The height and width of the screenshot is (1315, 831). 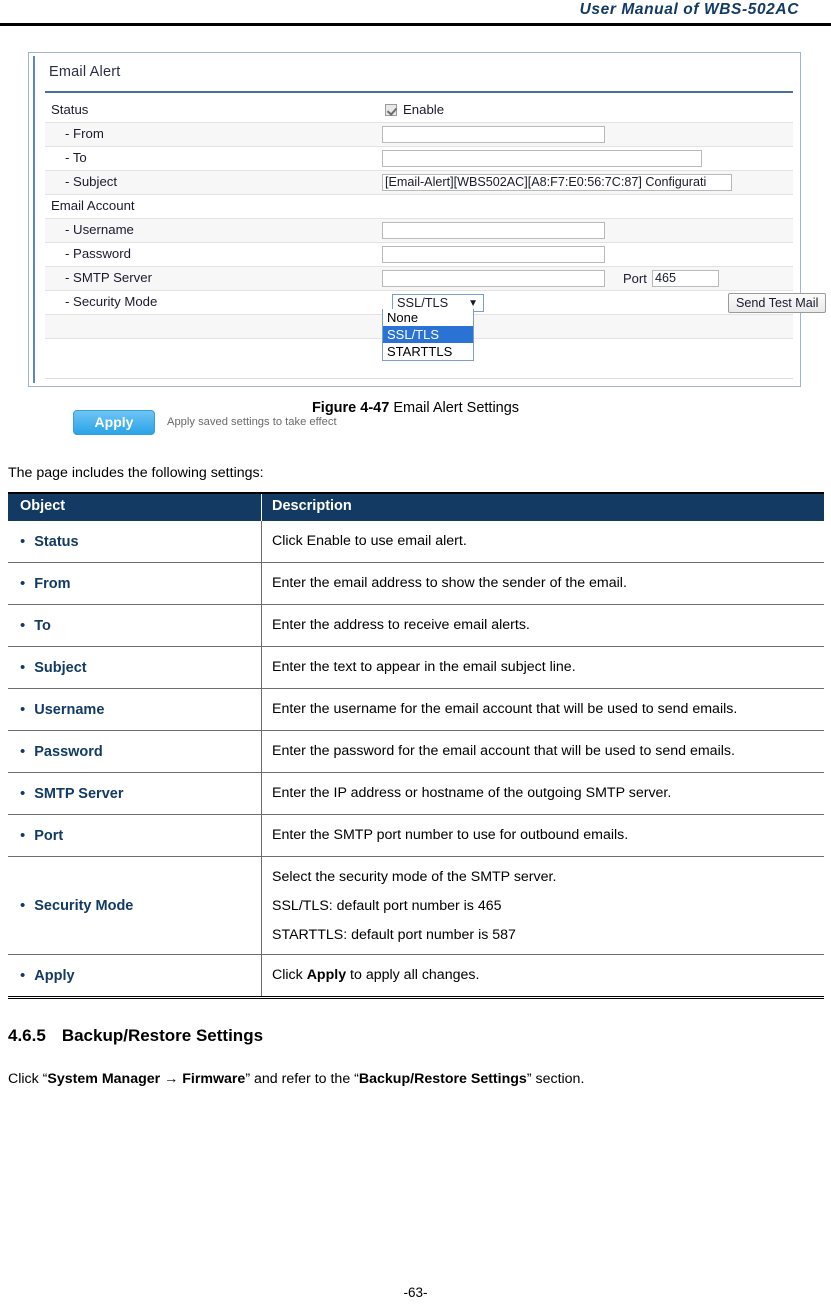 What do you see at coordinates (555, 1079) in the screenshot?
I see `section-body-suffix: ” section.` at bounding box center [555, 1079].